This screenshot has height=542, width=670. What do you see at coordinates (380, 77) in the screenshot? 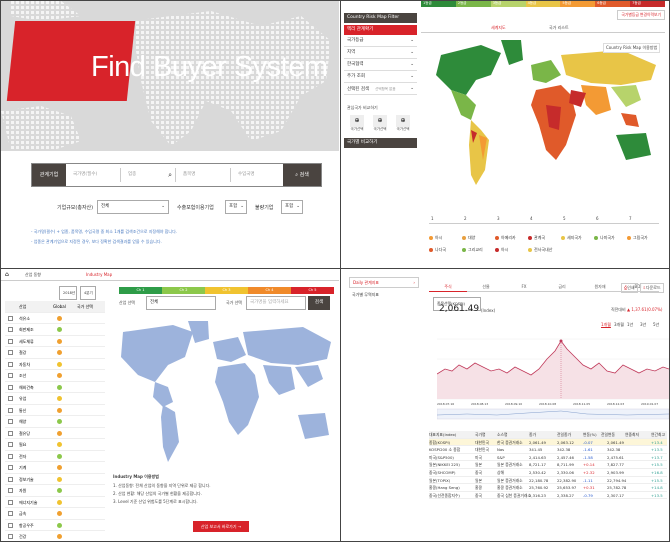
I see `filter-item: 주가 조회 ⌄` at bounding box center [380, 77].